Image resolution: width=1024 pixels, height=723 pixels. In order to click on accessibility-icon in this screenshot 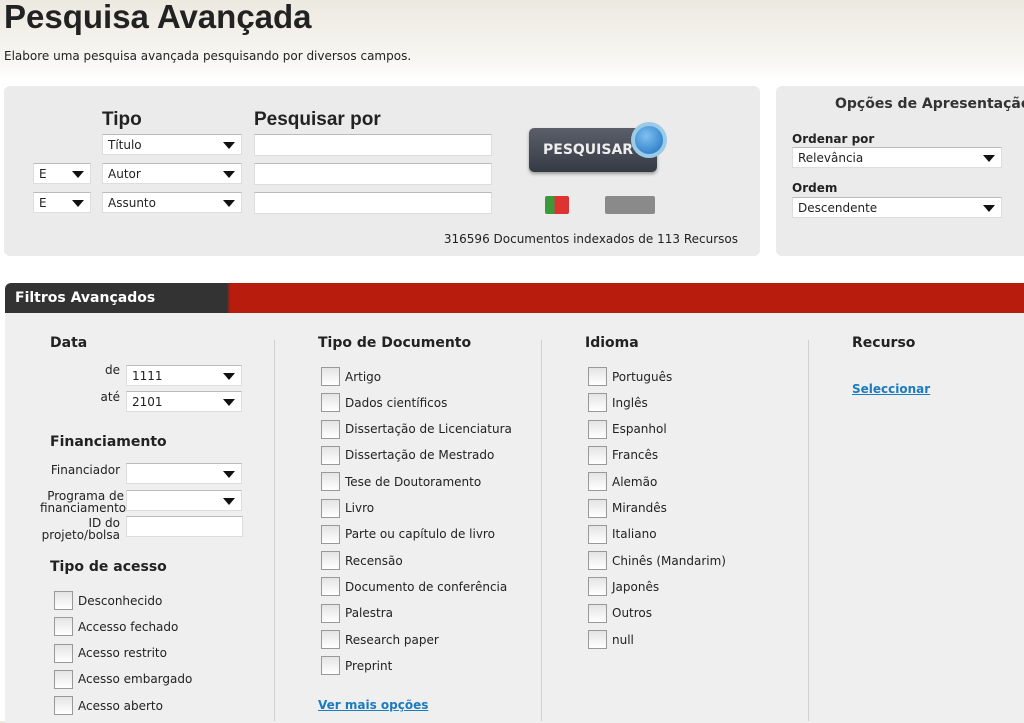, I will do `click(630, 205)`.